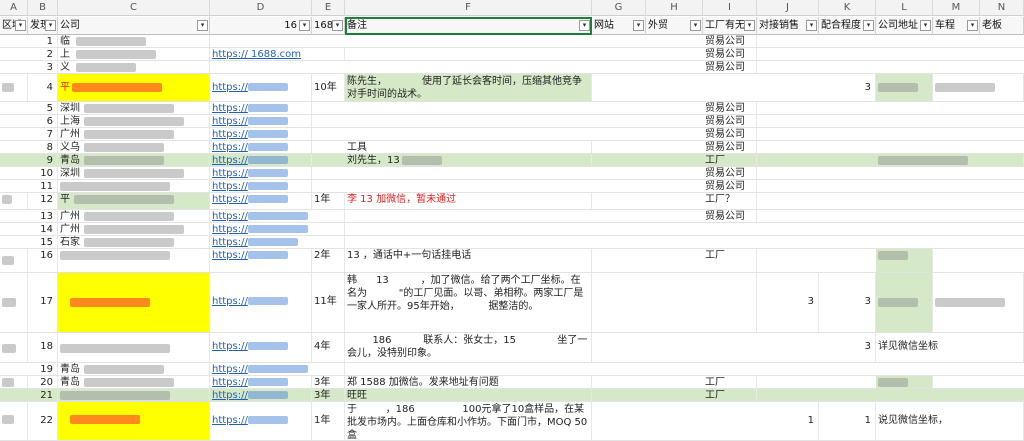  What do you see at coordinates (512, 173) in the screenshot?
I see `table-row: 10 深圳 https:// 贸易公司` at bounding box center [512, 173].